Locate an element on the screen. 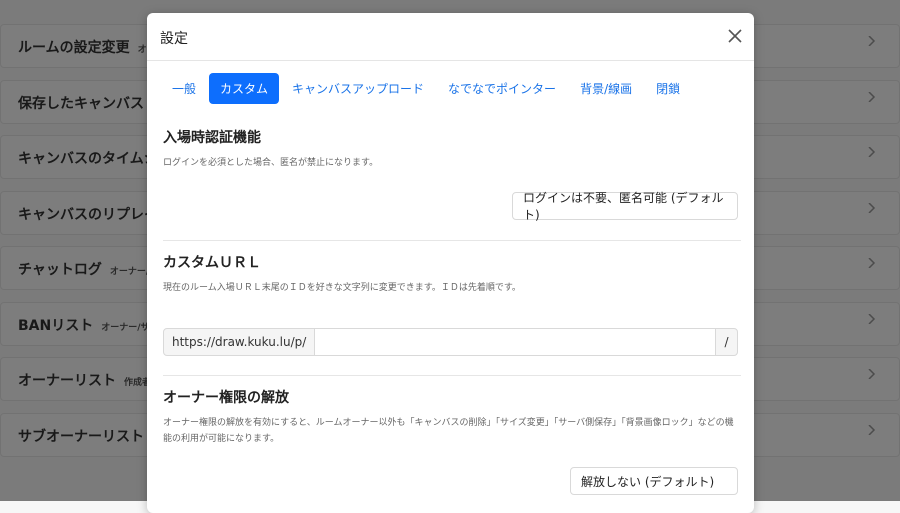 This screenshot has width=900, height=513. owner-permission-button: 解放しない (デフォルト) is located at coordinates (654, 481).